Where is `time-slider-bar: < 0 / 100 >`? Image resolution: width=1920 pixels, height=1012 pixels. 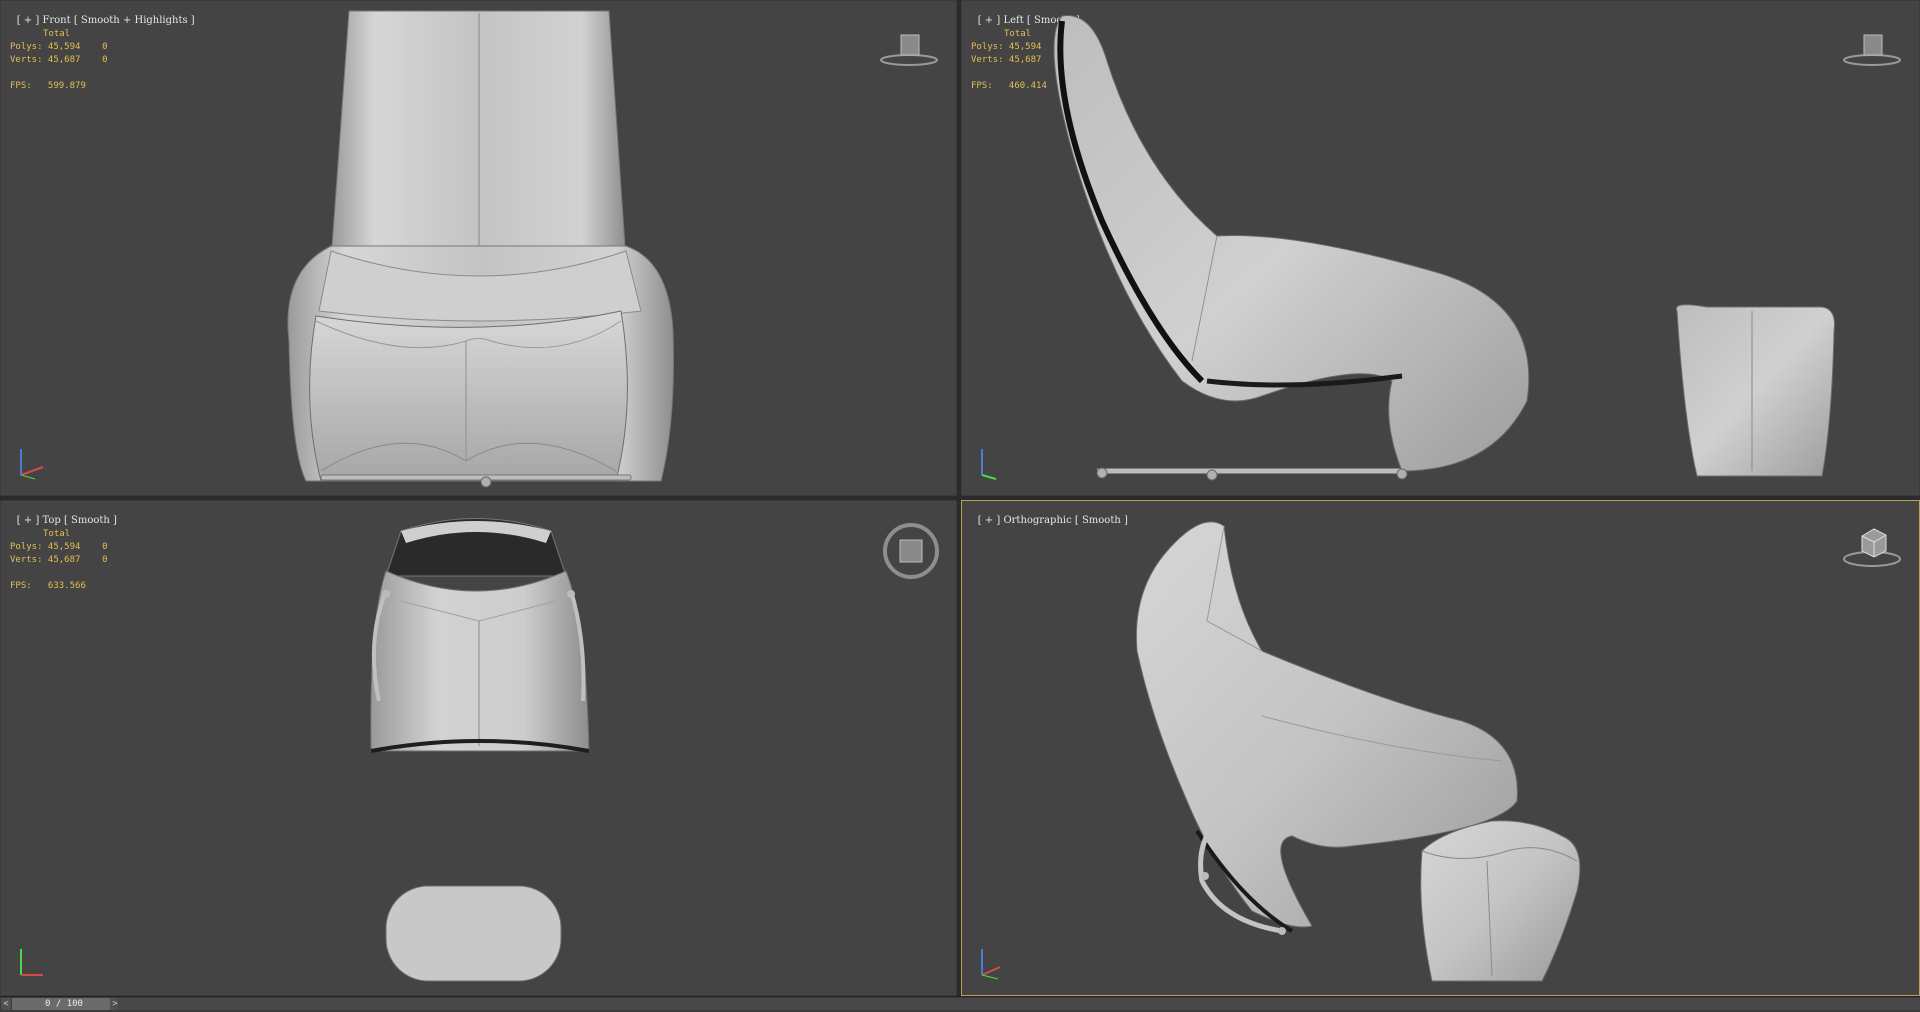
time-slider-bar: < 0 / 100 > is located at coordinates (960, 1004).